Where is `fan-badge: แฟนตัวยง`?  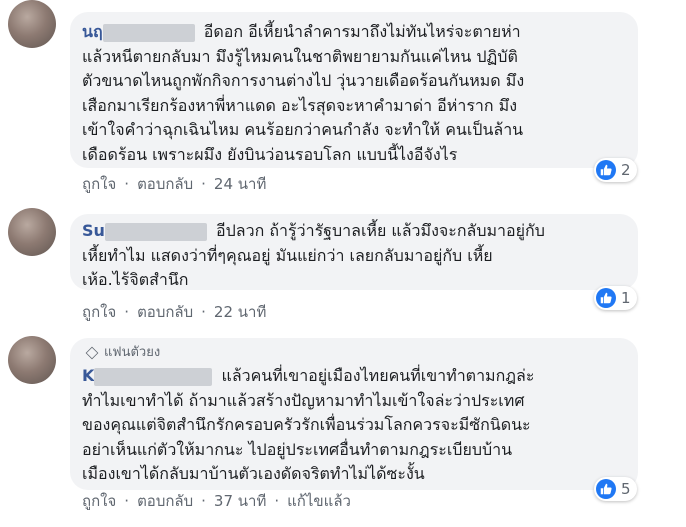 fan-badge: แฟนตัวยง is located at coordinates (354, 353).